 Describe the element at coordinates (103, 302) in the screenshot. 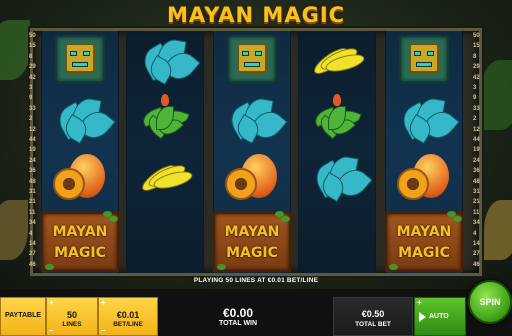

I see `bet-plus-button: +` at that location.